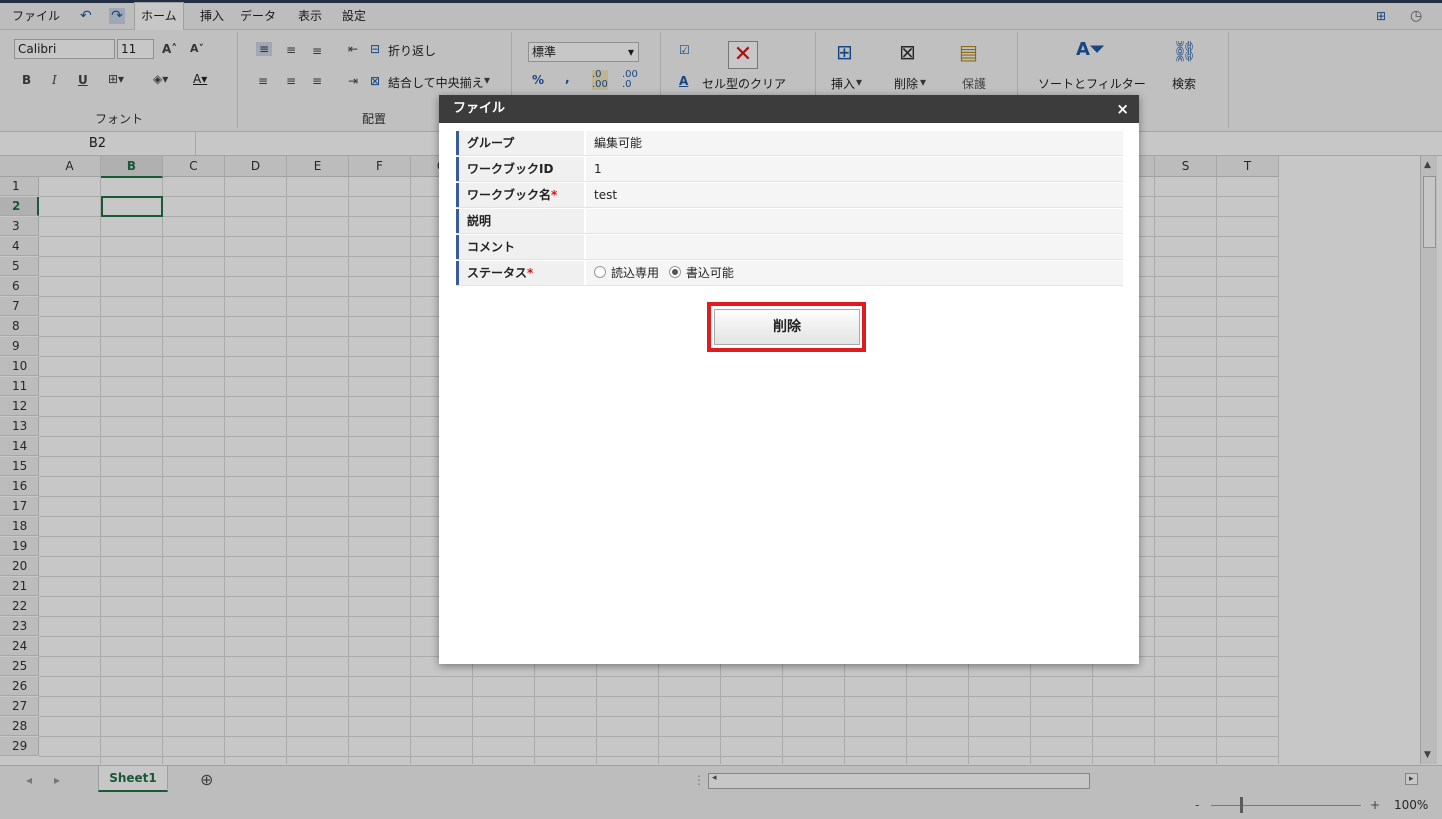 The height and width of the screenshot is (819, 1442). What do you see at coordinates (635, 273) in the screenshot?
I see `radio-readonly-label: 読込専用` at bounding box center [635, 273].